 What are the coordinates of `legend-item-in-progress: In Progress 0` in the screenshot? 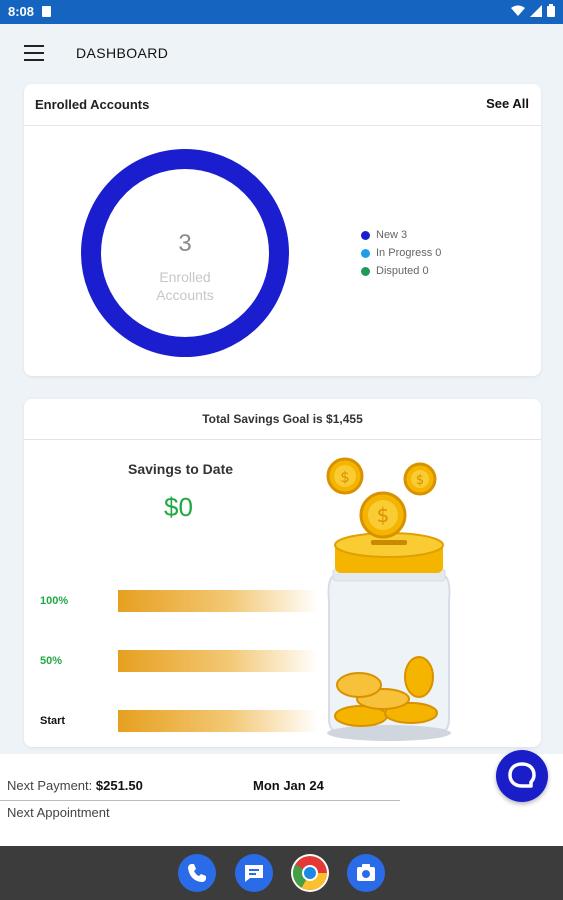 It's located at (401, 253).